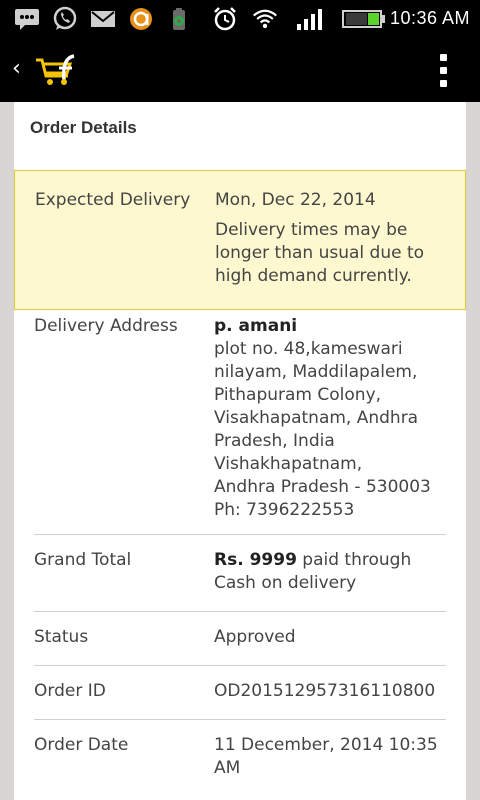  What do you see at coordinates (70, 691) in the screenshot?
I see `order-id-label: Order ID` at bounding box center [70, 691].